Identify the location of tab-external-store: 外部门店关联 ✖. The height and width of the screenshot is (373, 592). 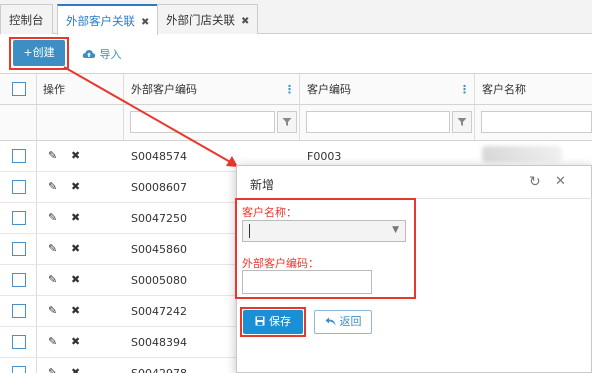
(208, 19).